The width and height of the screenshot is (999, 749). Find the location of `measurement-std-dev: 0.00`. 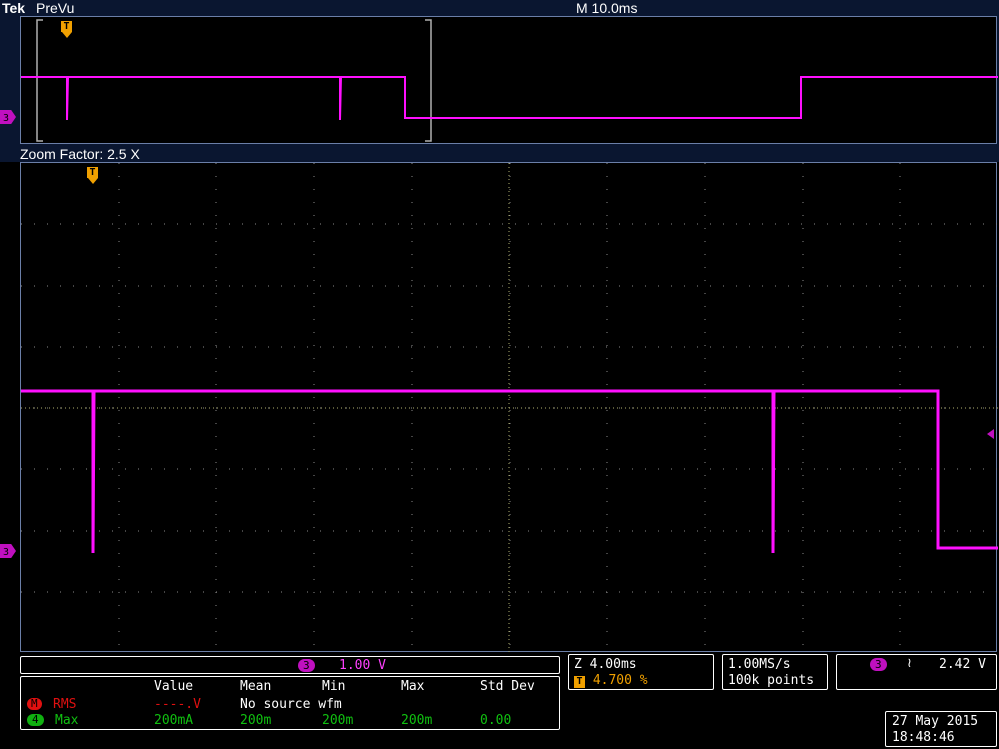

measurement-std-dev: 0.00 is located at coordinates (496, 720).